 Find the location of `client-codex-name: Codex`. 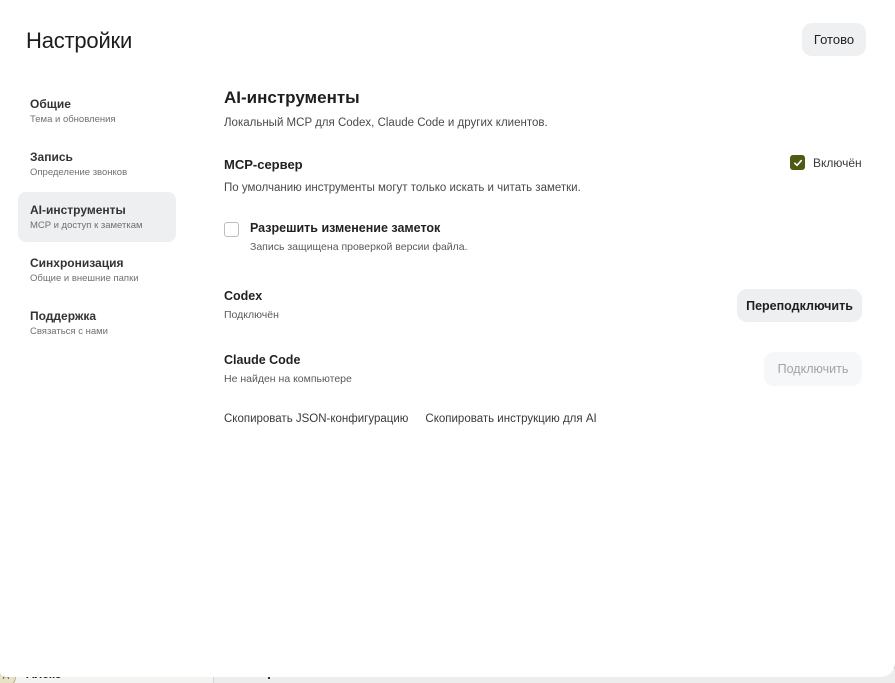

client-codex-name: Codex is located at coordinates (243, 296).